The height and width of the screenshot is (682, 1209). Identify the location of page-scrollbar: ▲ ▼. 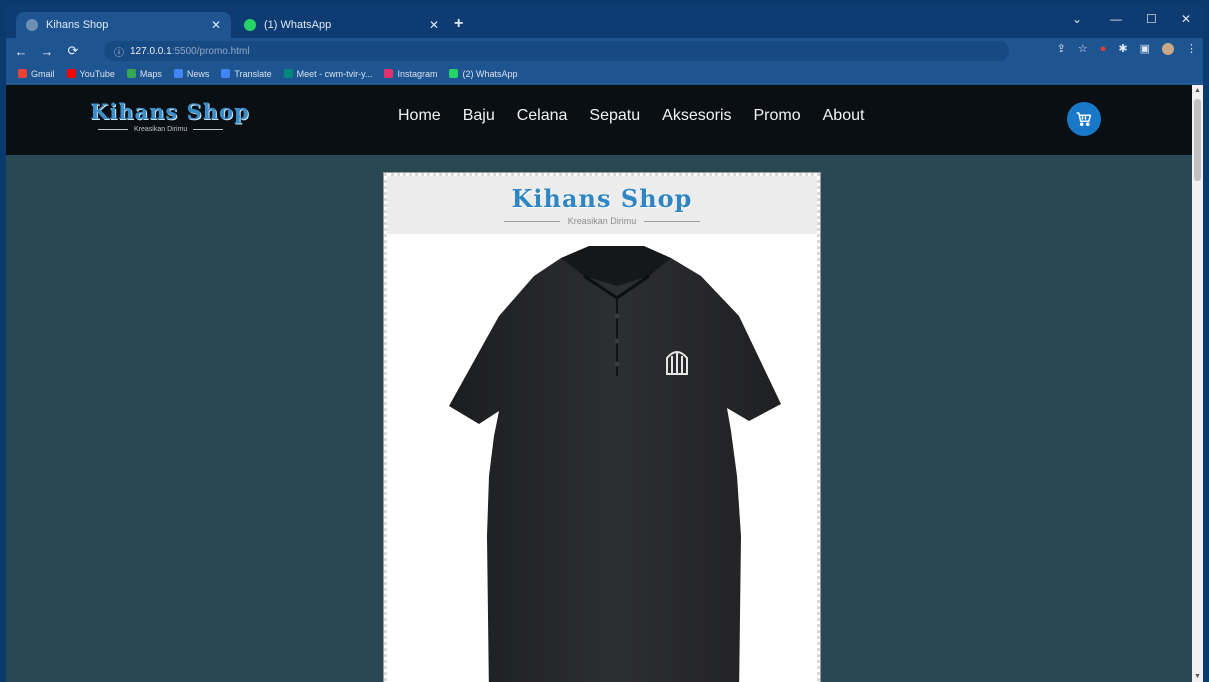
(1197, 383).